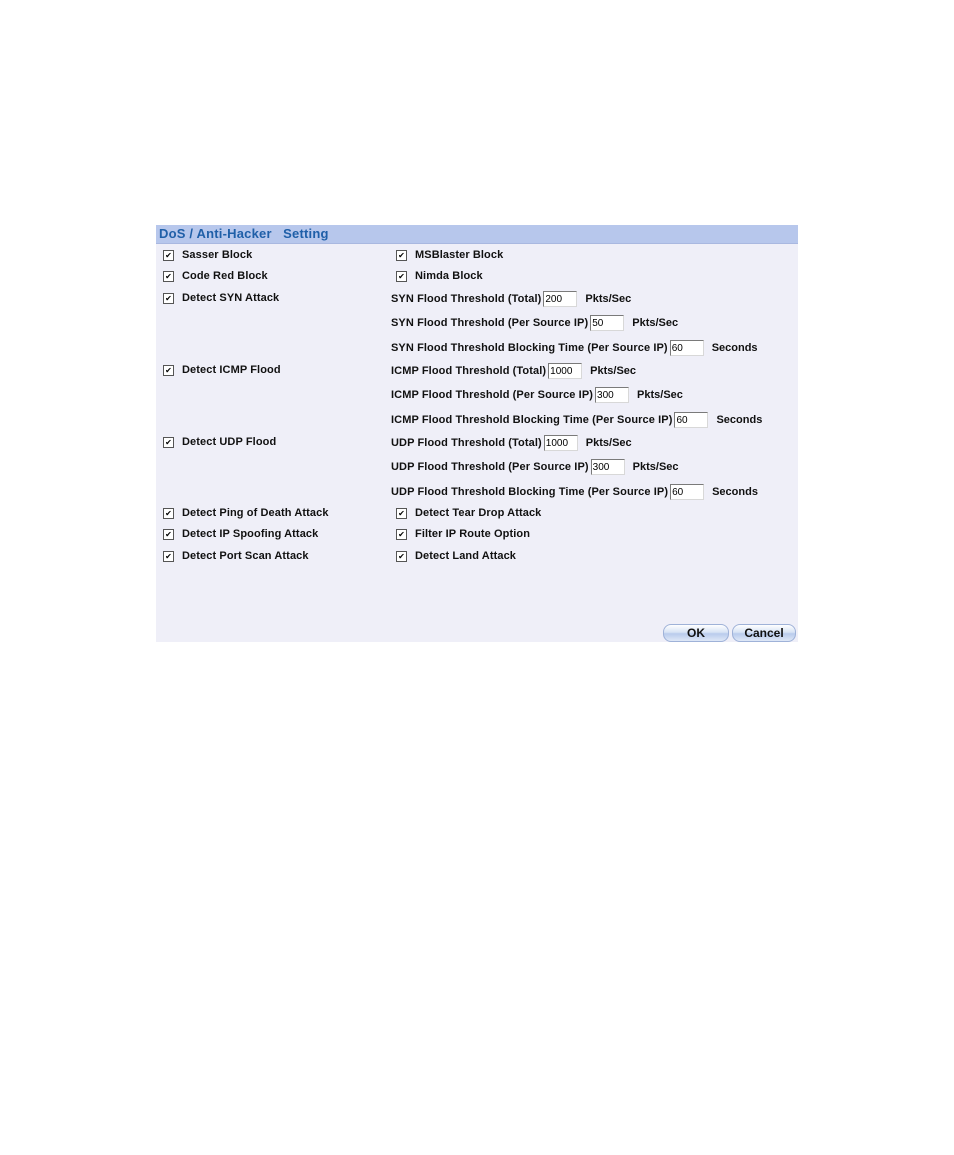 This screenshot has height=1155, width=954. What do you see at coordinates (231, 370) in the screenshot?
I see `option-label: Detect ICMP Flood` at bounding box center [231, 370].